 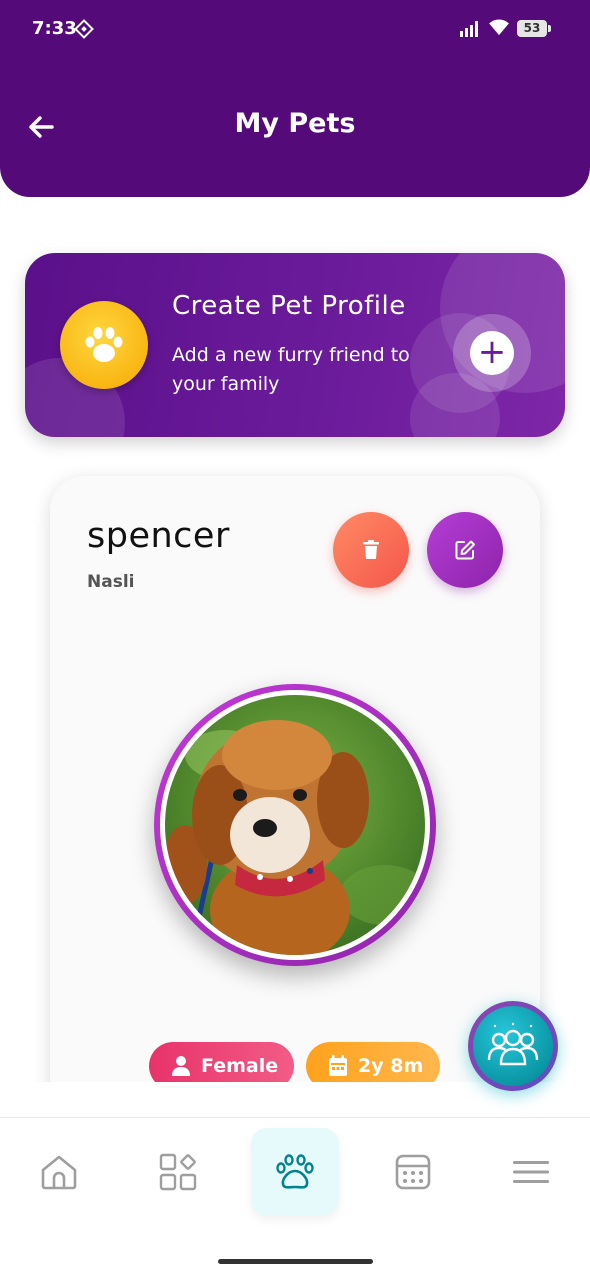 I want to click on notification-icon, so click(x=84, y=29).